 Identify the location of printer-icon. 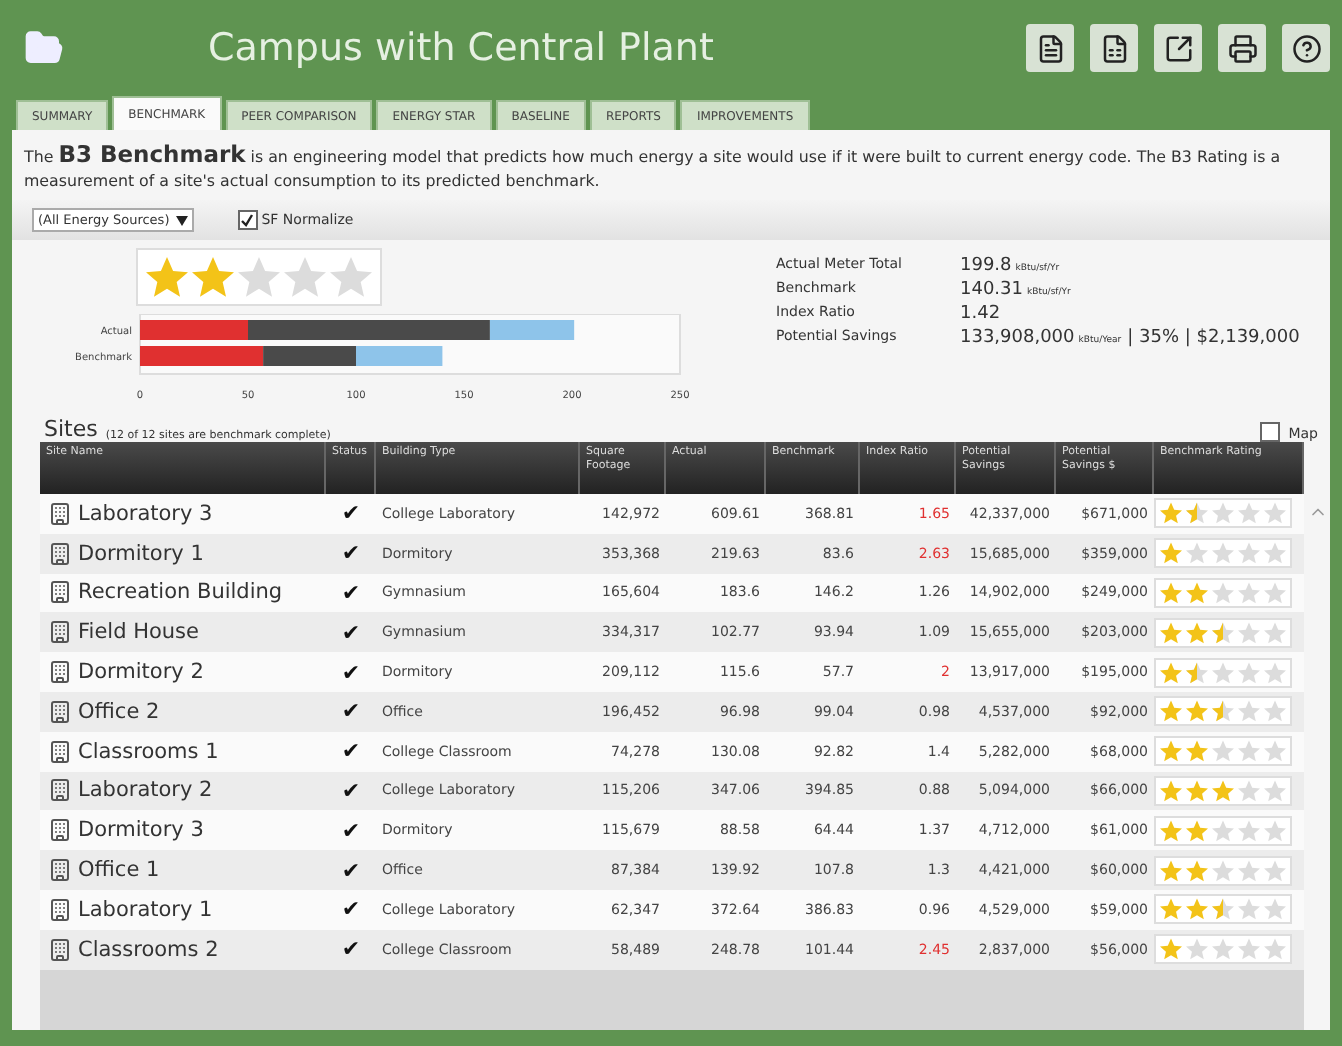
(1242, 48).